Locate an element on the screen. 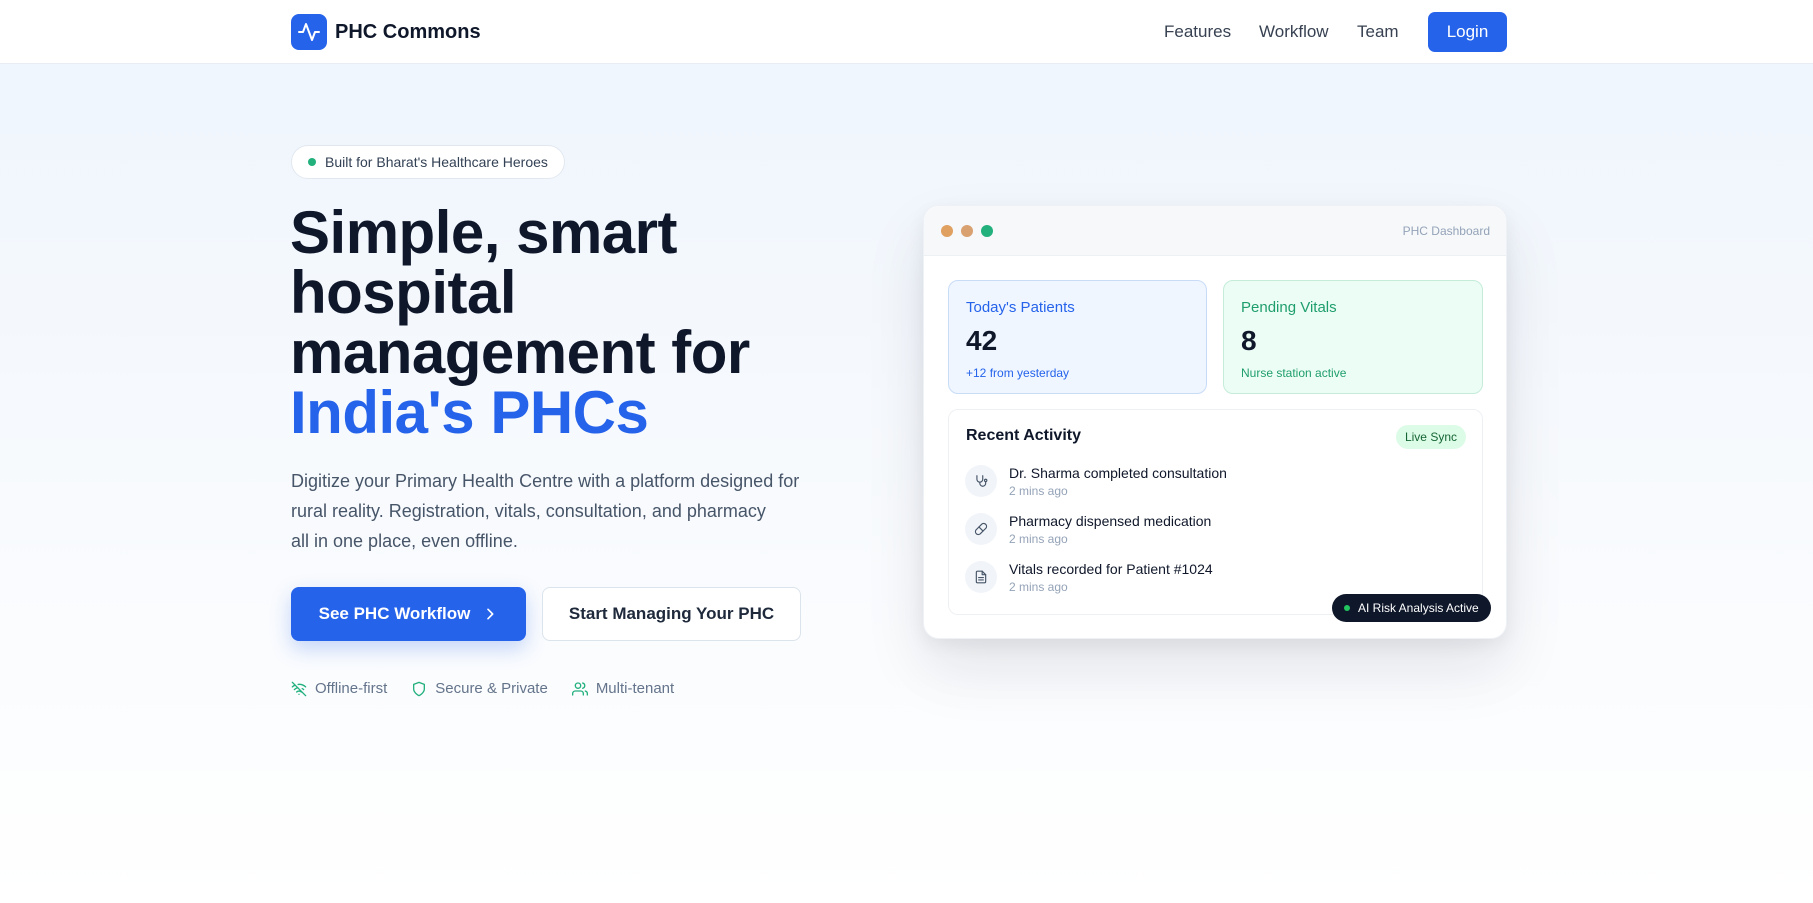  pill-icon is located at coordinates (981, 529).